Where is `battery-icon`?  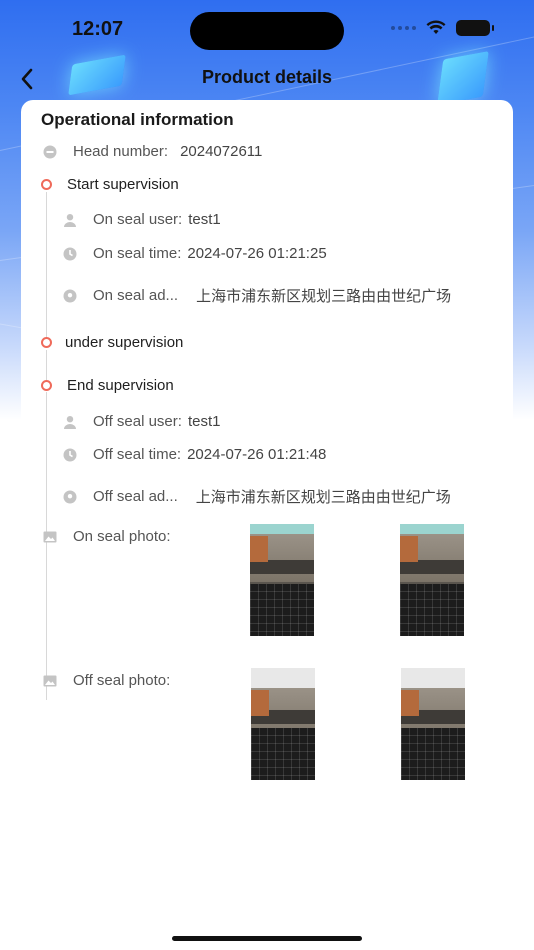 battery-icon is located at coordinates (475, 28).